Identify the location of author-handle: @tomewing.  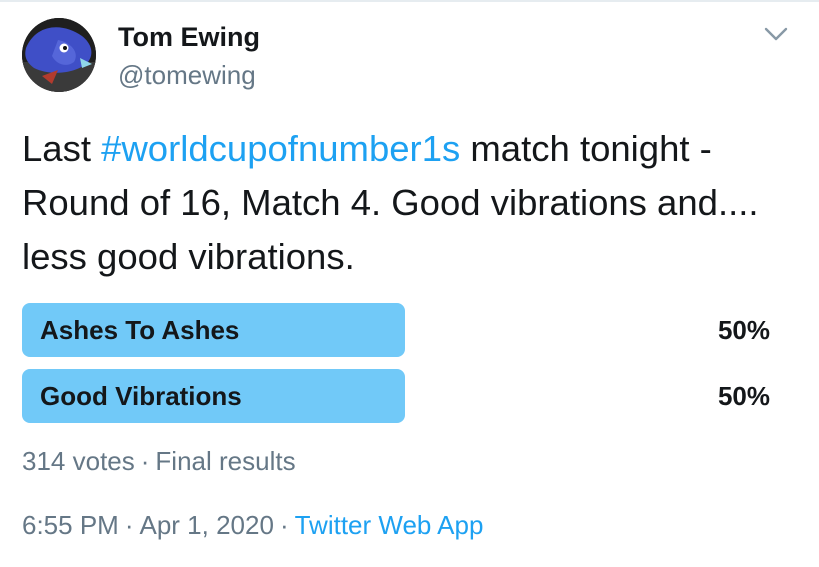
(189, 75).